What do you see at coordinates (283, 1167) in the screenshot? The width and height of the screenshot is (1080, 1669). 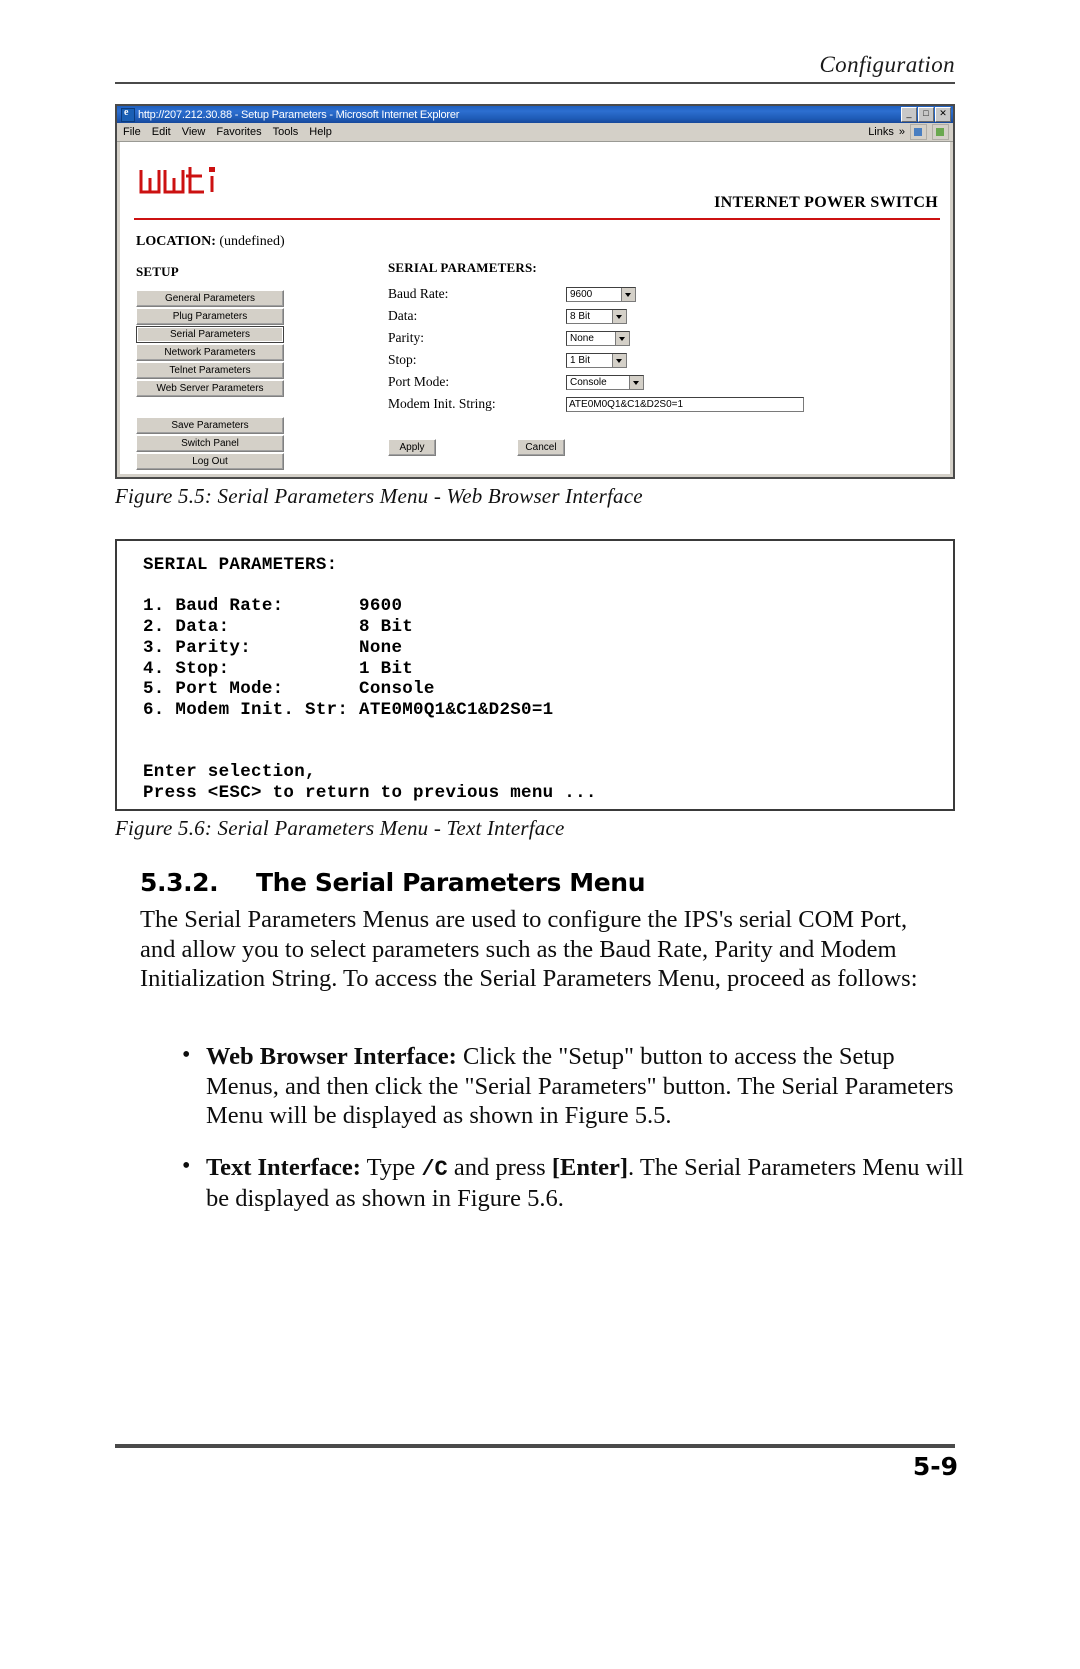 I see `bullet-lead-text-interface: Text Interface:` at bounding box center [283, 1167].